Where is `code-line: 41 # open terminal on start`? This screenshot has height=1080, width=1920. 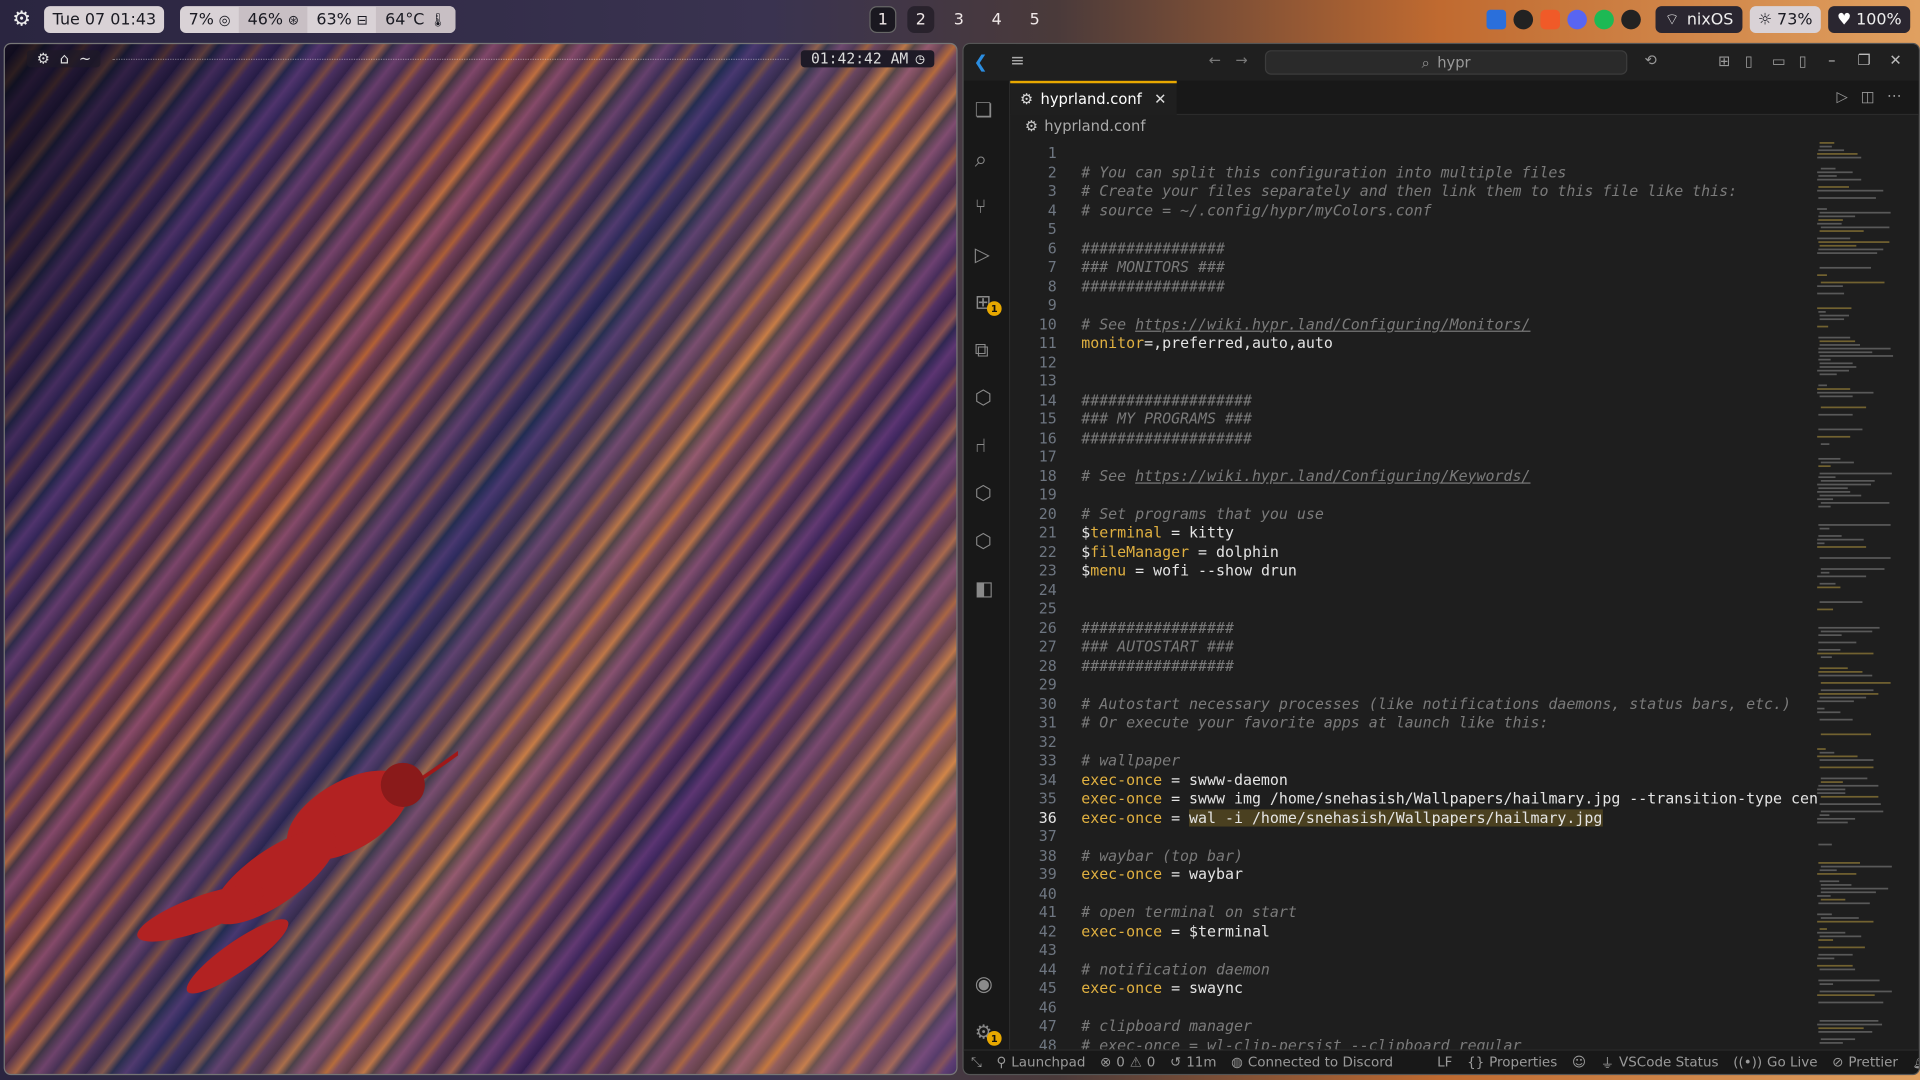
code-line: 41 # open terminal on start is located at coordinates (1414, 913).